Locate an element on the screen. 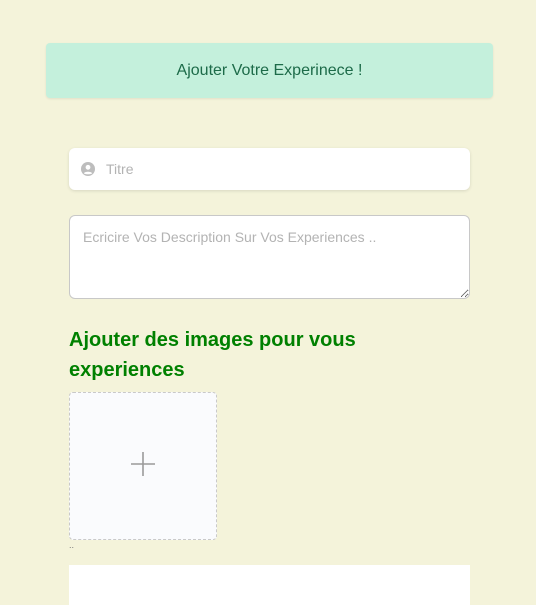 The height and width of the screenshot is (605, 536). upload-caption: .. is located at coordinates (72, 545).